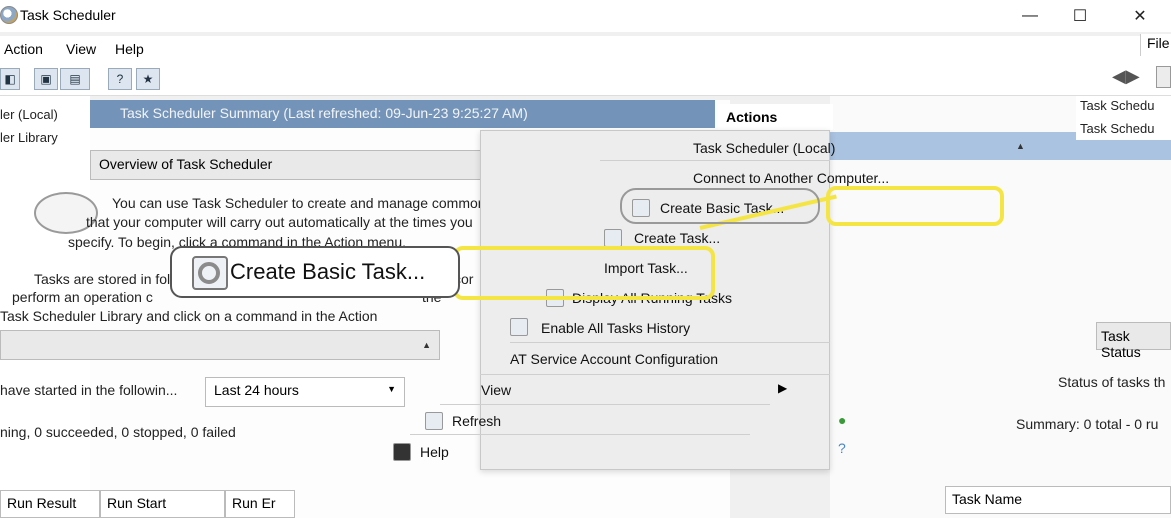  Describe the element at coordinates (210, 273) in the screenshot. I see `create-basic-task-callout-icon` at that location.